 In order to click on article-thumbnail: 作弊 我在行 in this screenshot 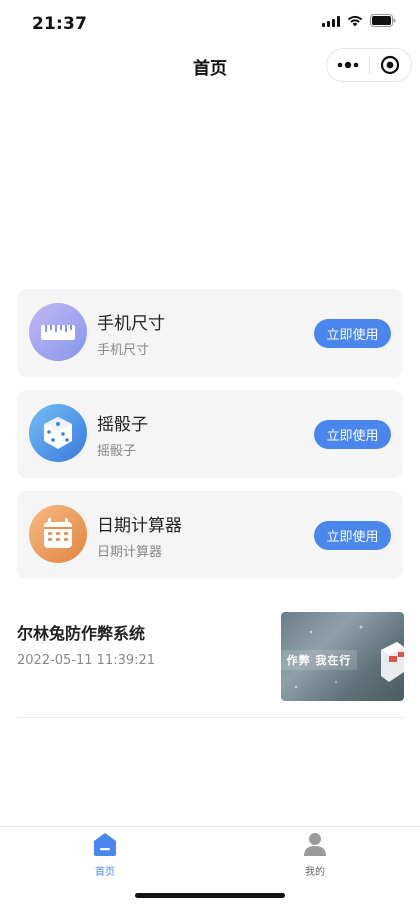, I will do `click(342, 656)`.